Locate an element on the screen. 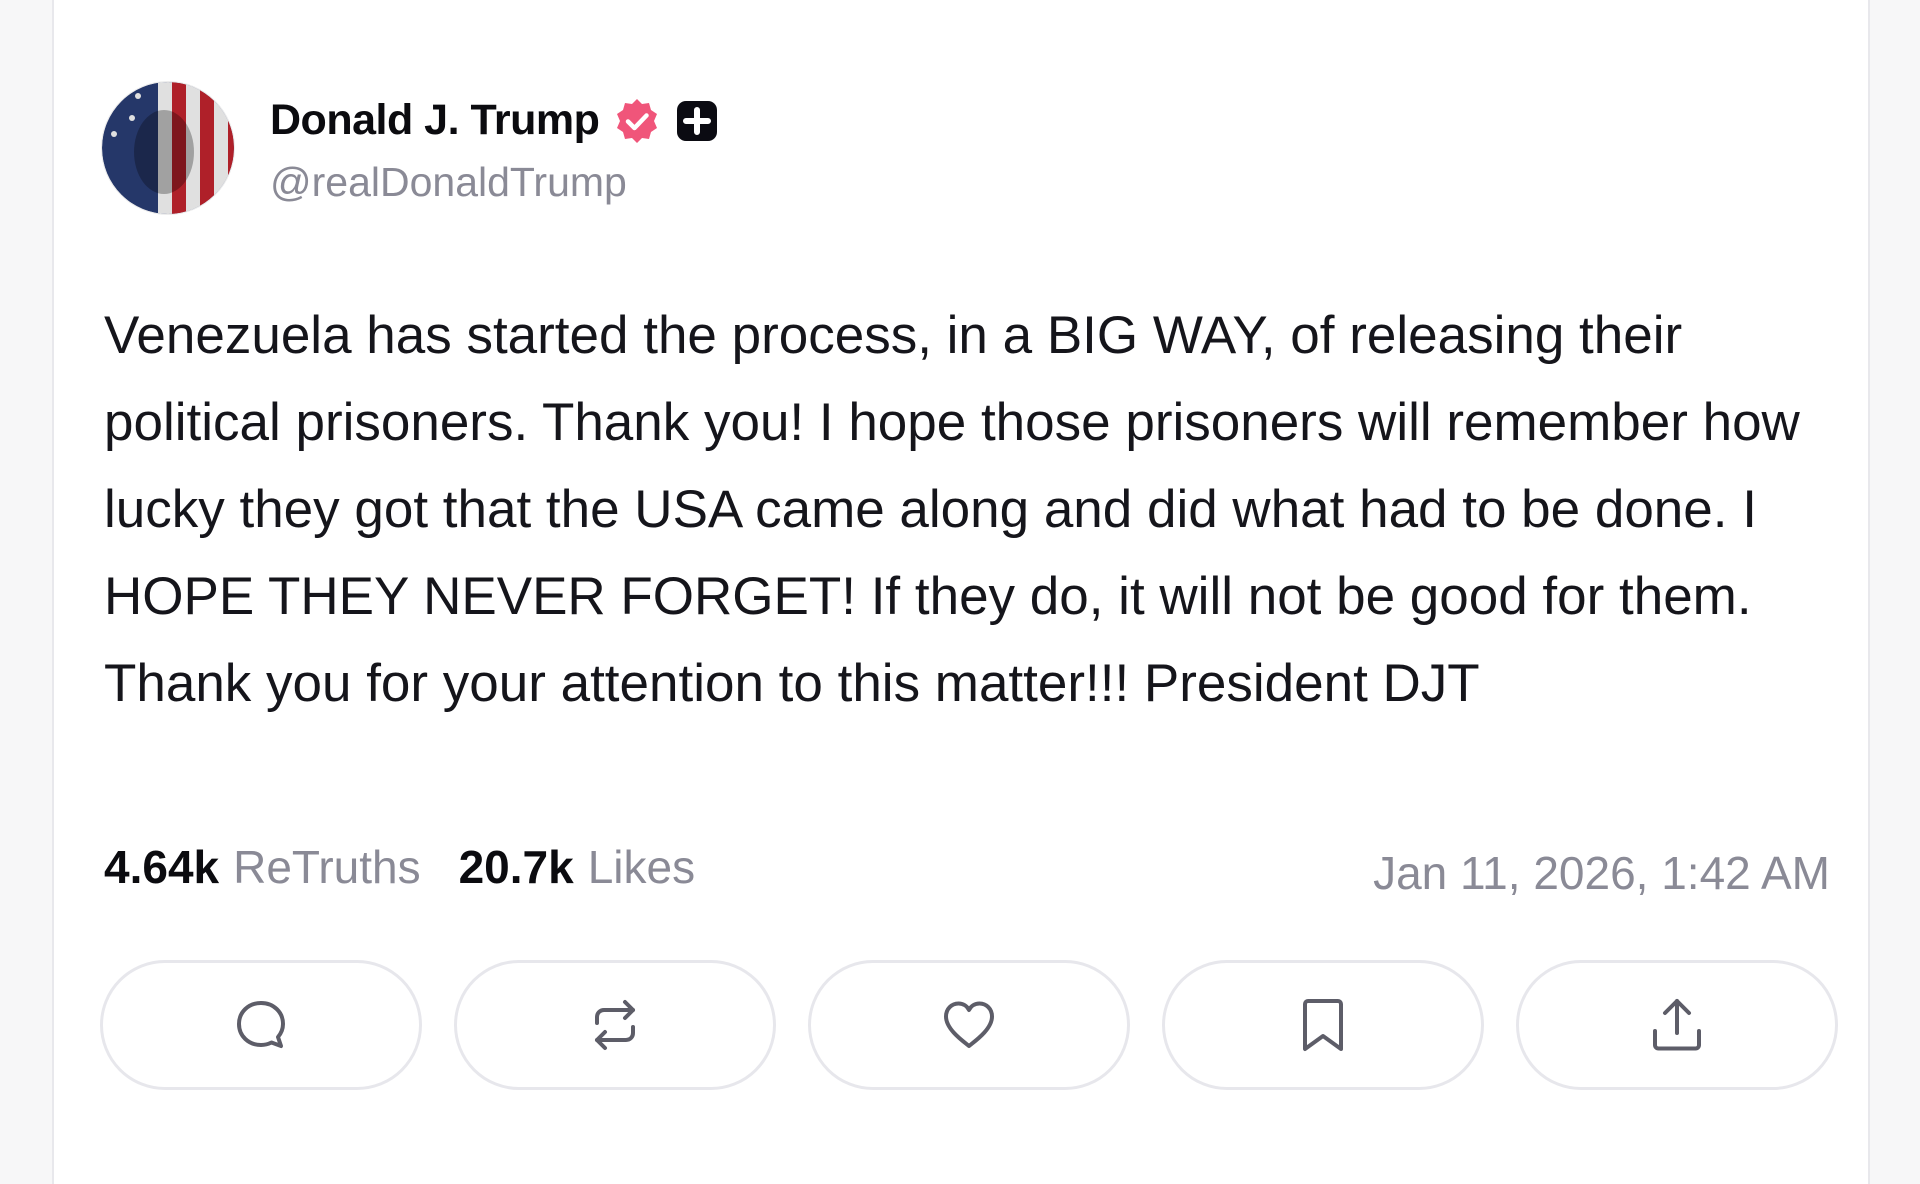 The width and height of the screenshot is (1920, 1184). like-button is located at coordinates (969, 1025).